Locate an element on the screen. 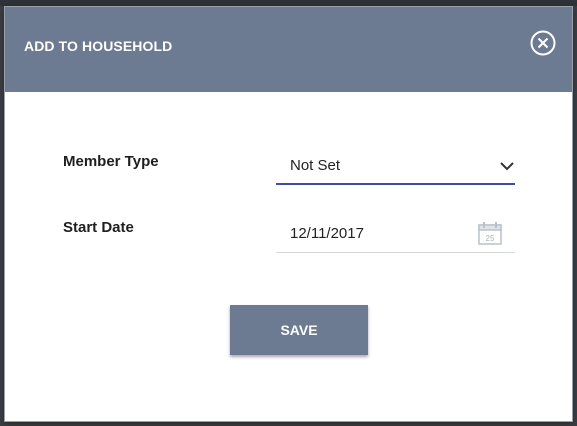 Image resolution: width=577 pixels, height=426 pixels. calendar-icon: 25 is located at coordinates (490, 233).